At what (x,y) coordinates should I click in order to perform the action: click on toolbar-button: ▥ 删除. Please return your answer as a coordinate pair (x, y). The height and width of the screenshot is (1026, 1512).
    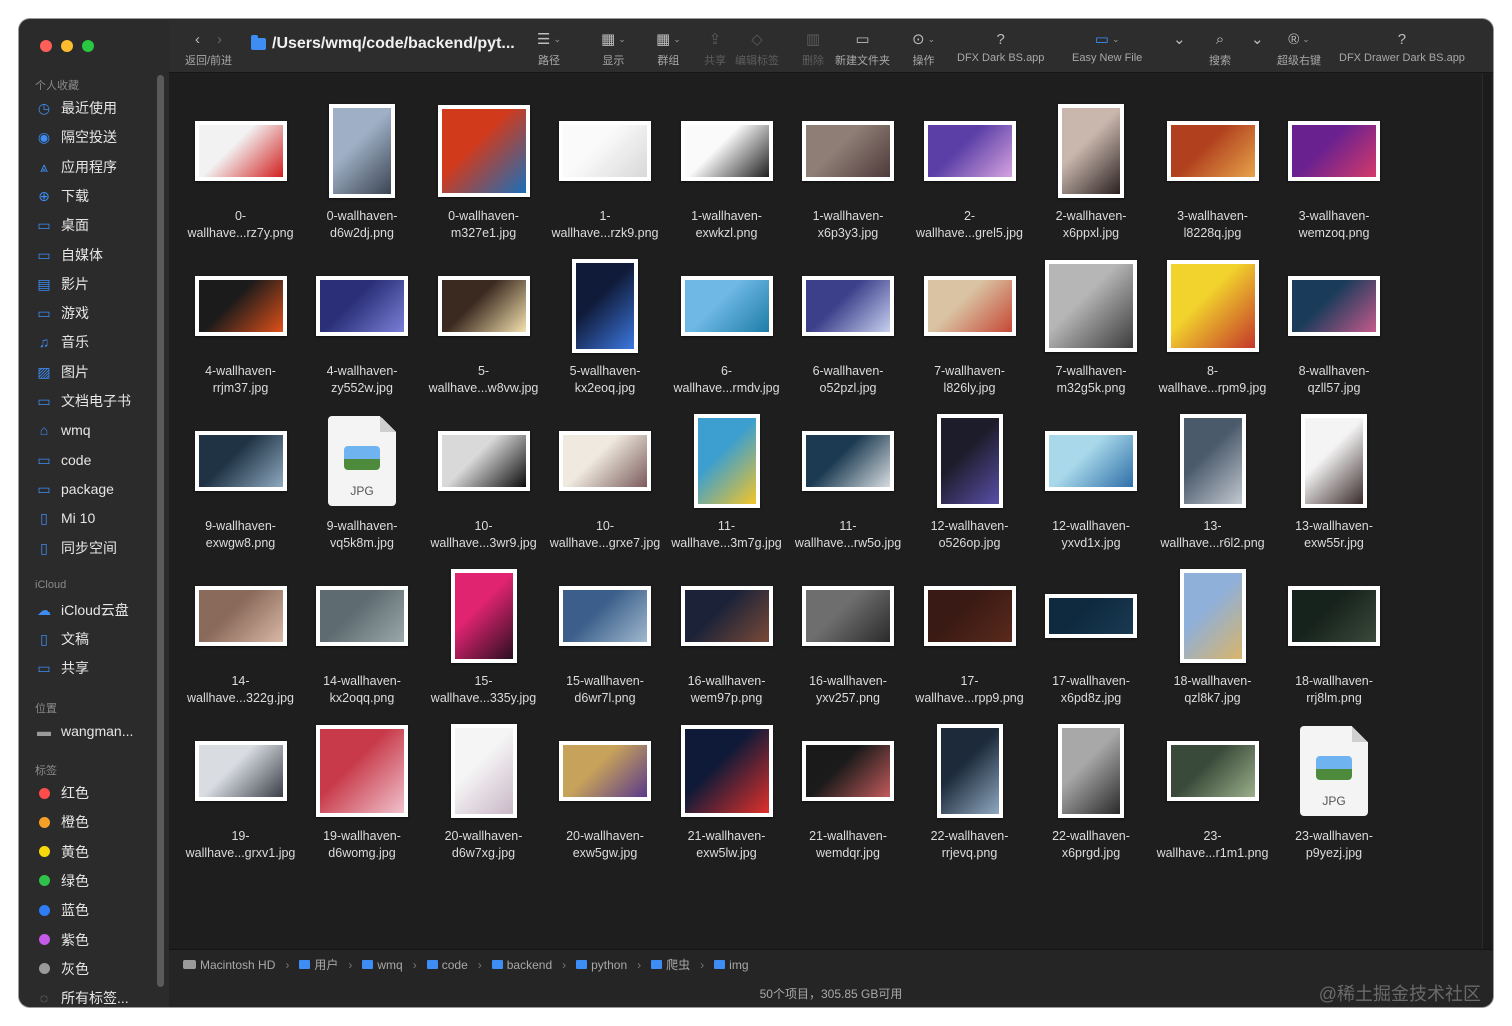
    Looking at the image, I should click on (813, 48).